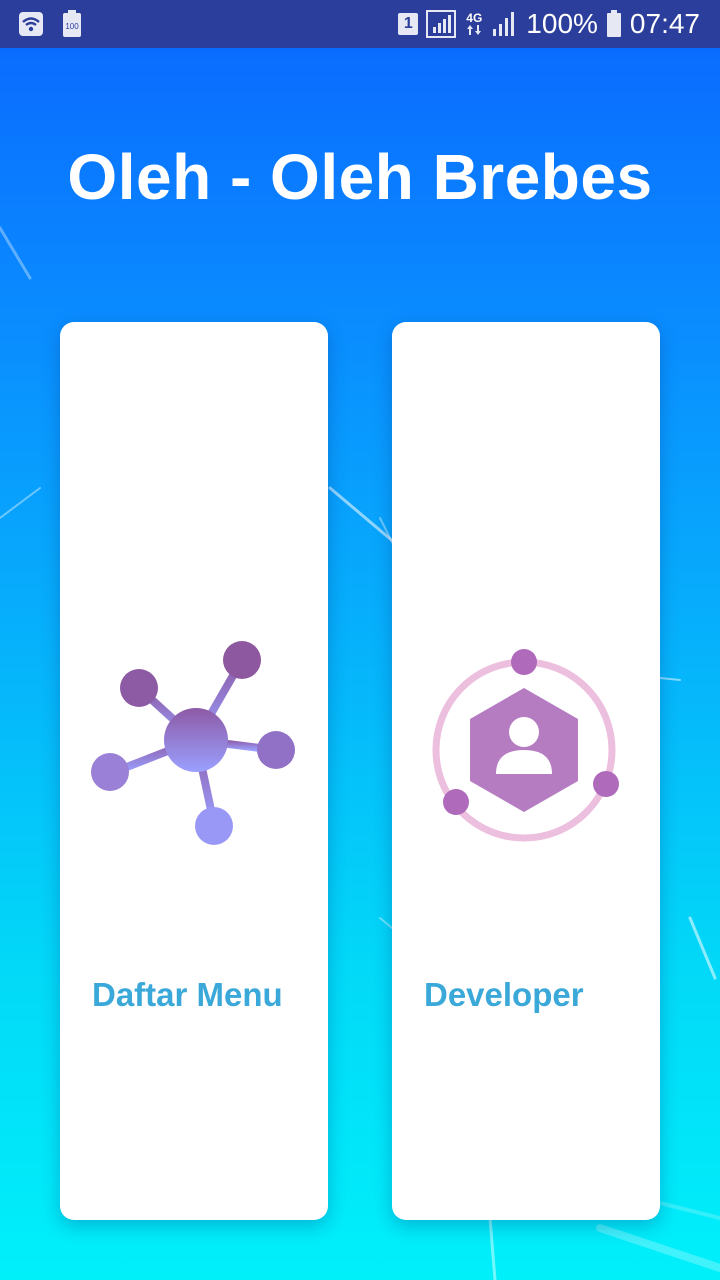 The height and width of the screenshot is (1280, 720). What do you see at coordinates (474, 30) in the screenshot?
I see `data-arrows-icon` at bounding box center [474, 30].